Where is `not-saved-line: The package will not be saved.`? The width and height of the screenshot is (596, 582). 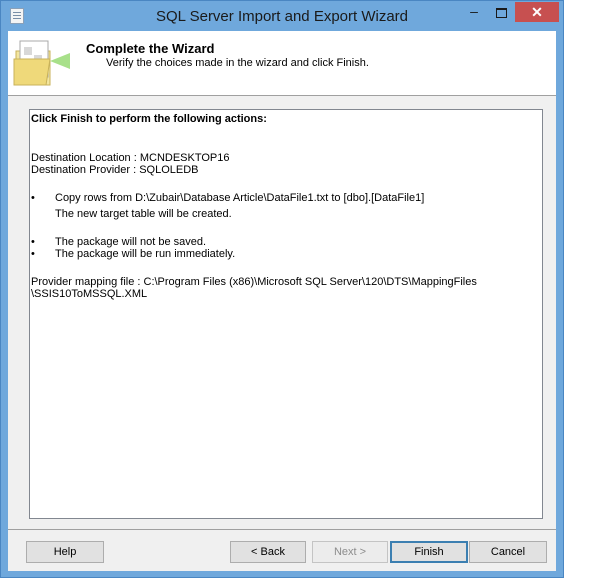
not-saved-line: The package will not be saved. is located at coordinates (131, 242).